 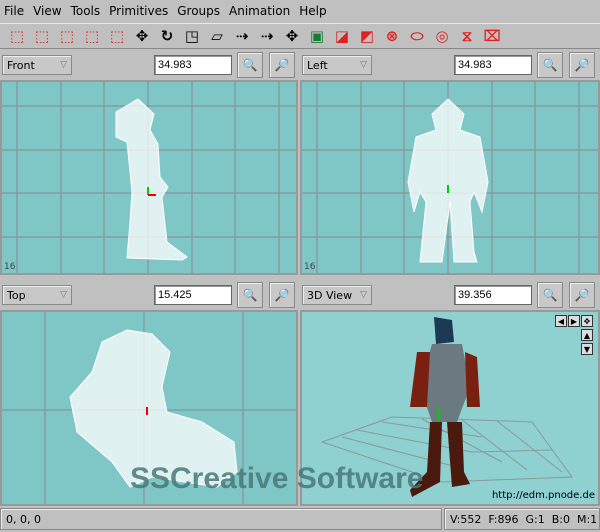 I want to click on create-geosphere-icon: ◎, so click(x=442, y=36).